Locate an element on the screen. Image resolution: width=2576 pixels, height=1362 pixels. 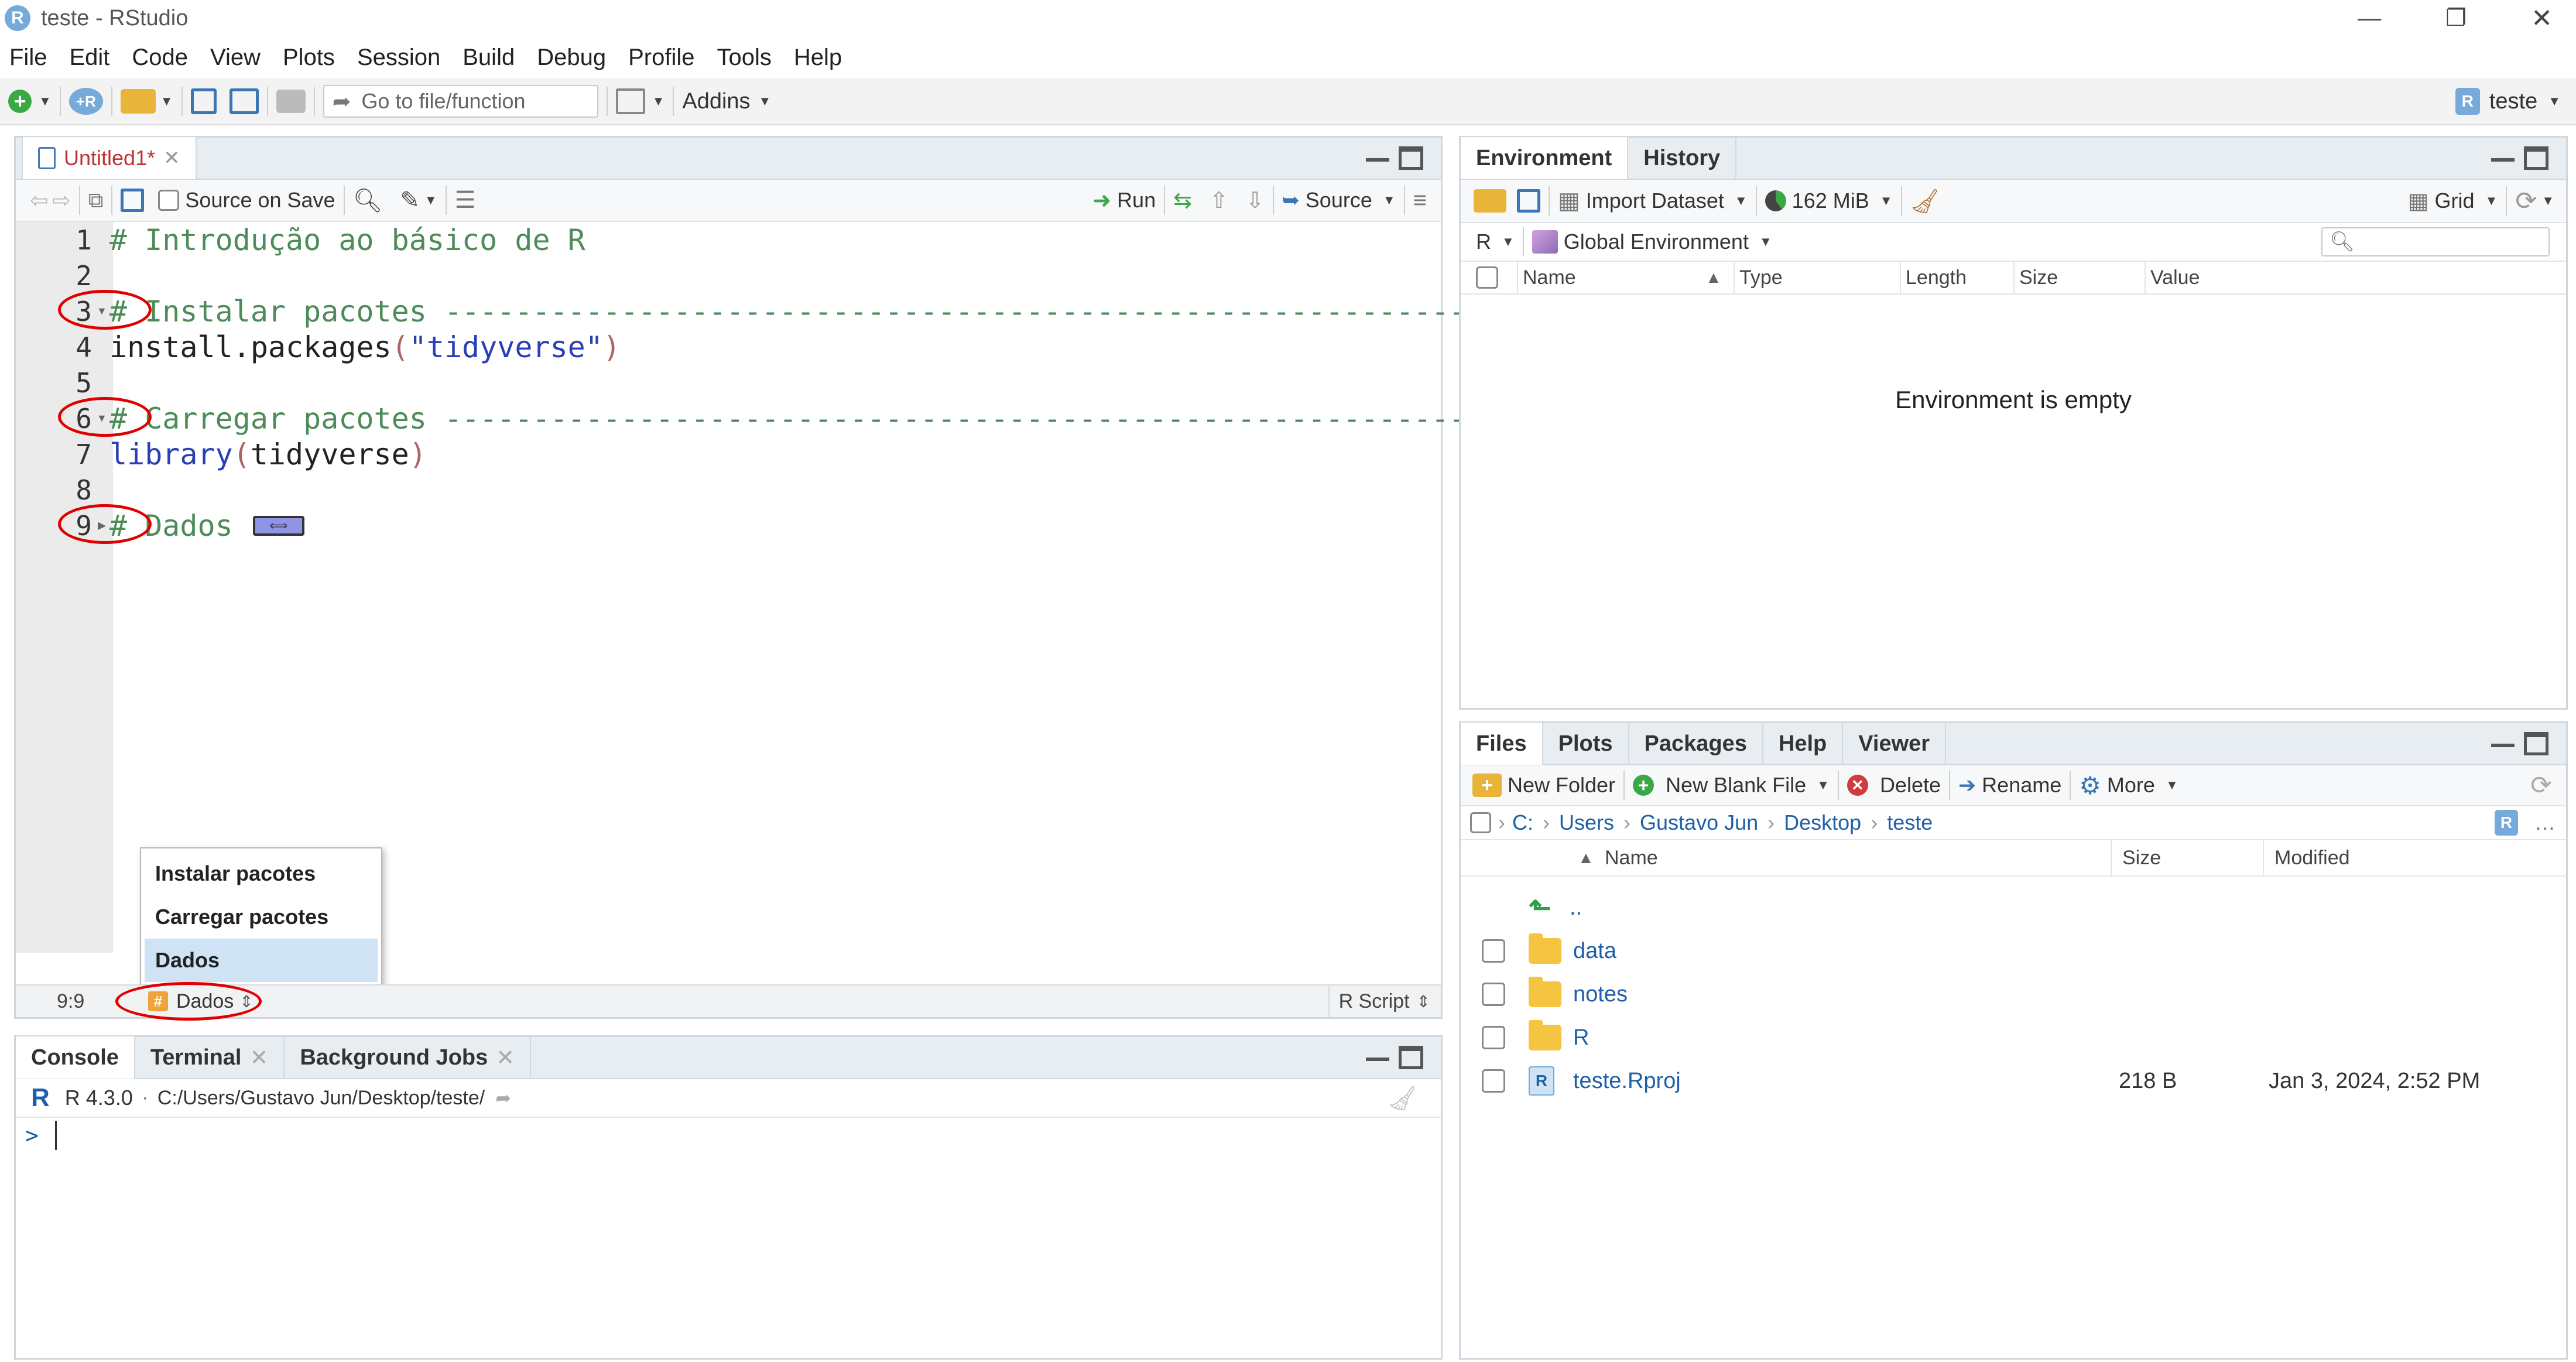
tab-plots: Plots is located at coordinates (1586, 744).